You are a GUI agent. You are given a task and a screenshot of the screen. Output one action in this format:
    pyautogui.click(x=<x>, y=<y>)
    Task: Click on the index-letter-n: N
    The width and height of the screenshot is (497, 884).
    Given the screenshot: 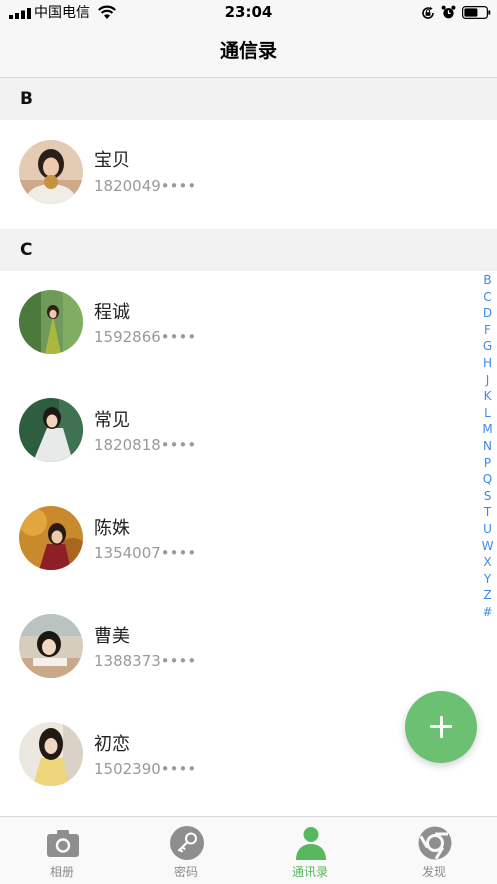 What is the action you would take?
    pyautogui.click(x=487, y=446)
    